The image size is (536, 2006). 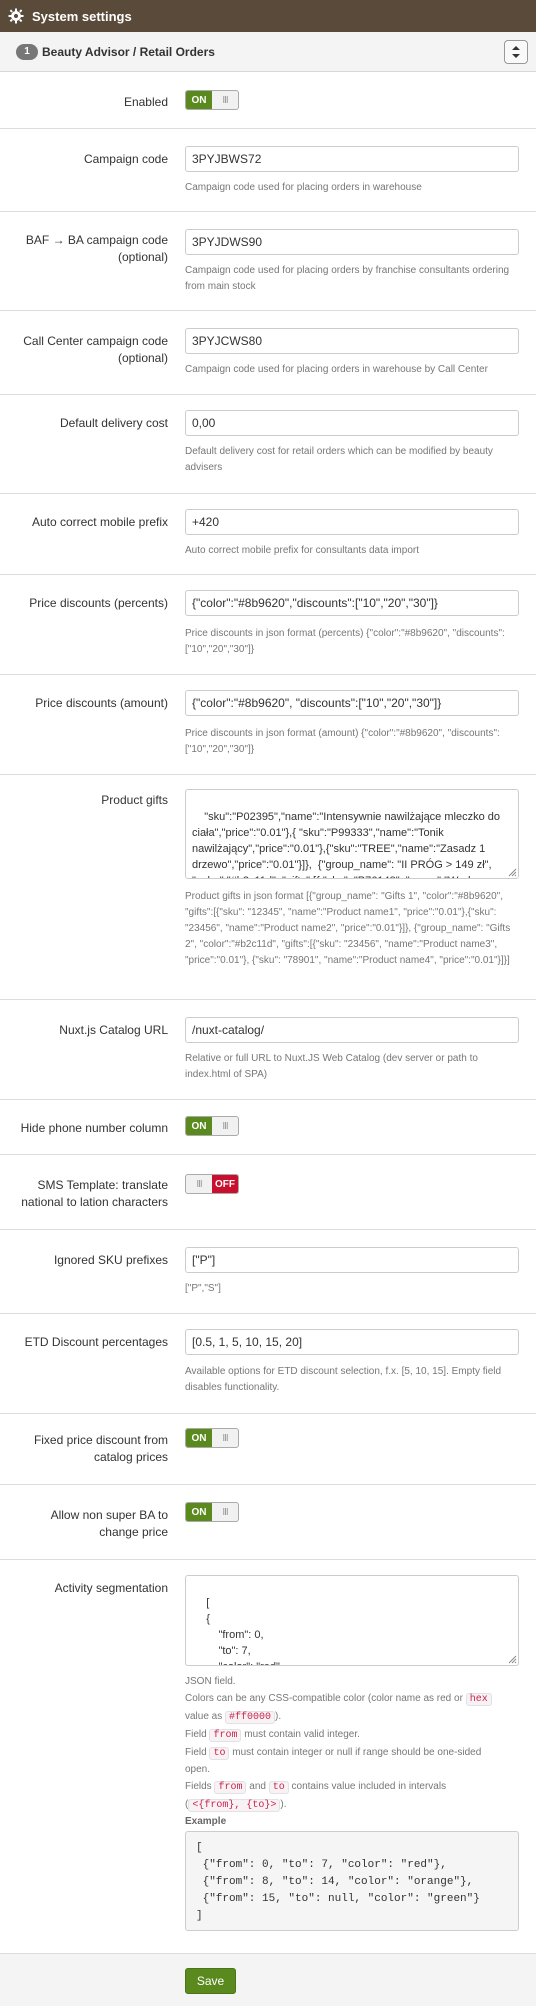 I want to click on section-header: 1 Beauty Advisor / Retail Orders, so click(x=268, y=52).